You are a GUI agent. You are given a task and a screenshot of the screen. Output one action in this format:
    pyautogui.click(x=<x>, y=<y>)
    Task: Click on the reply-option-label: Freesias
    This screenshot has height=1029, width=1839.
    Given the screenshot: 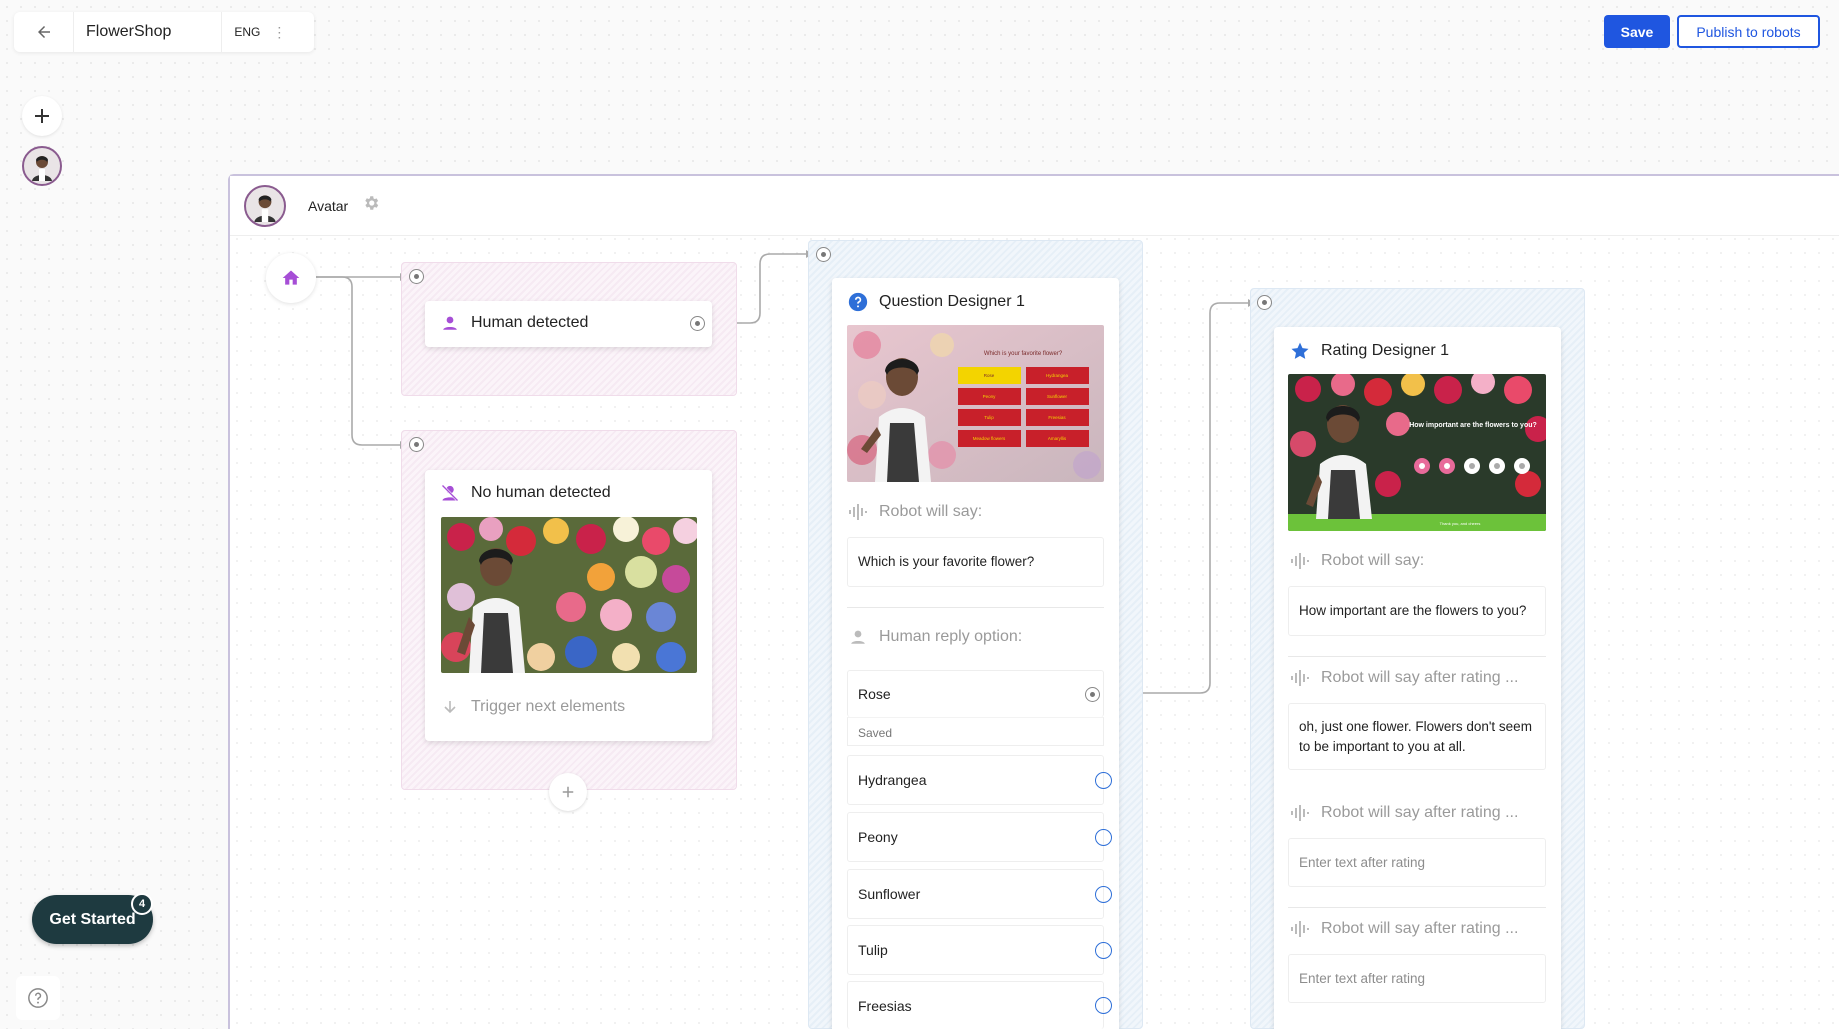 What is the action you would take?
    pyautogui.click(x=885, y=1005)
    